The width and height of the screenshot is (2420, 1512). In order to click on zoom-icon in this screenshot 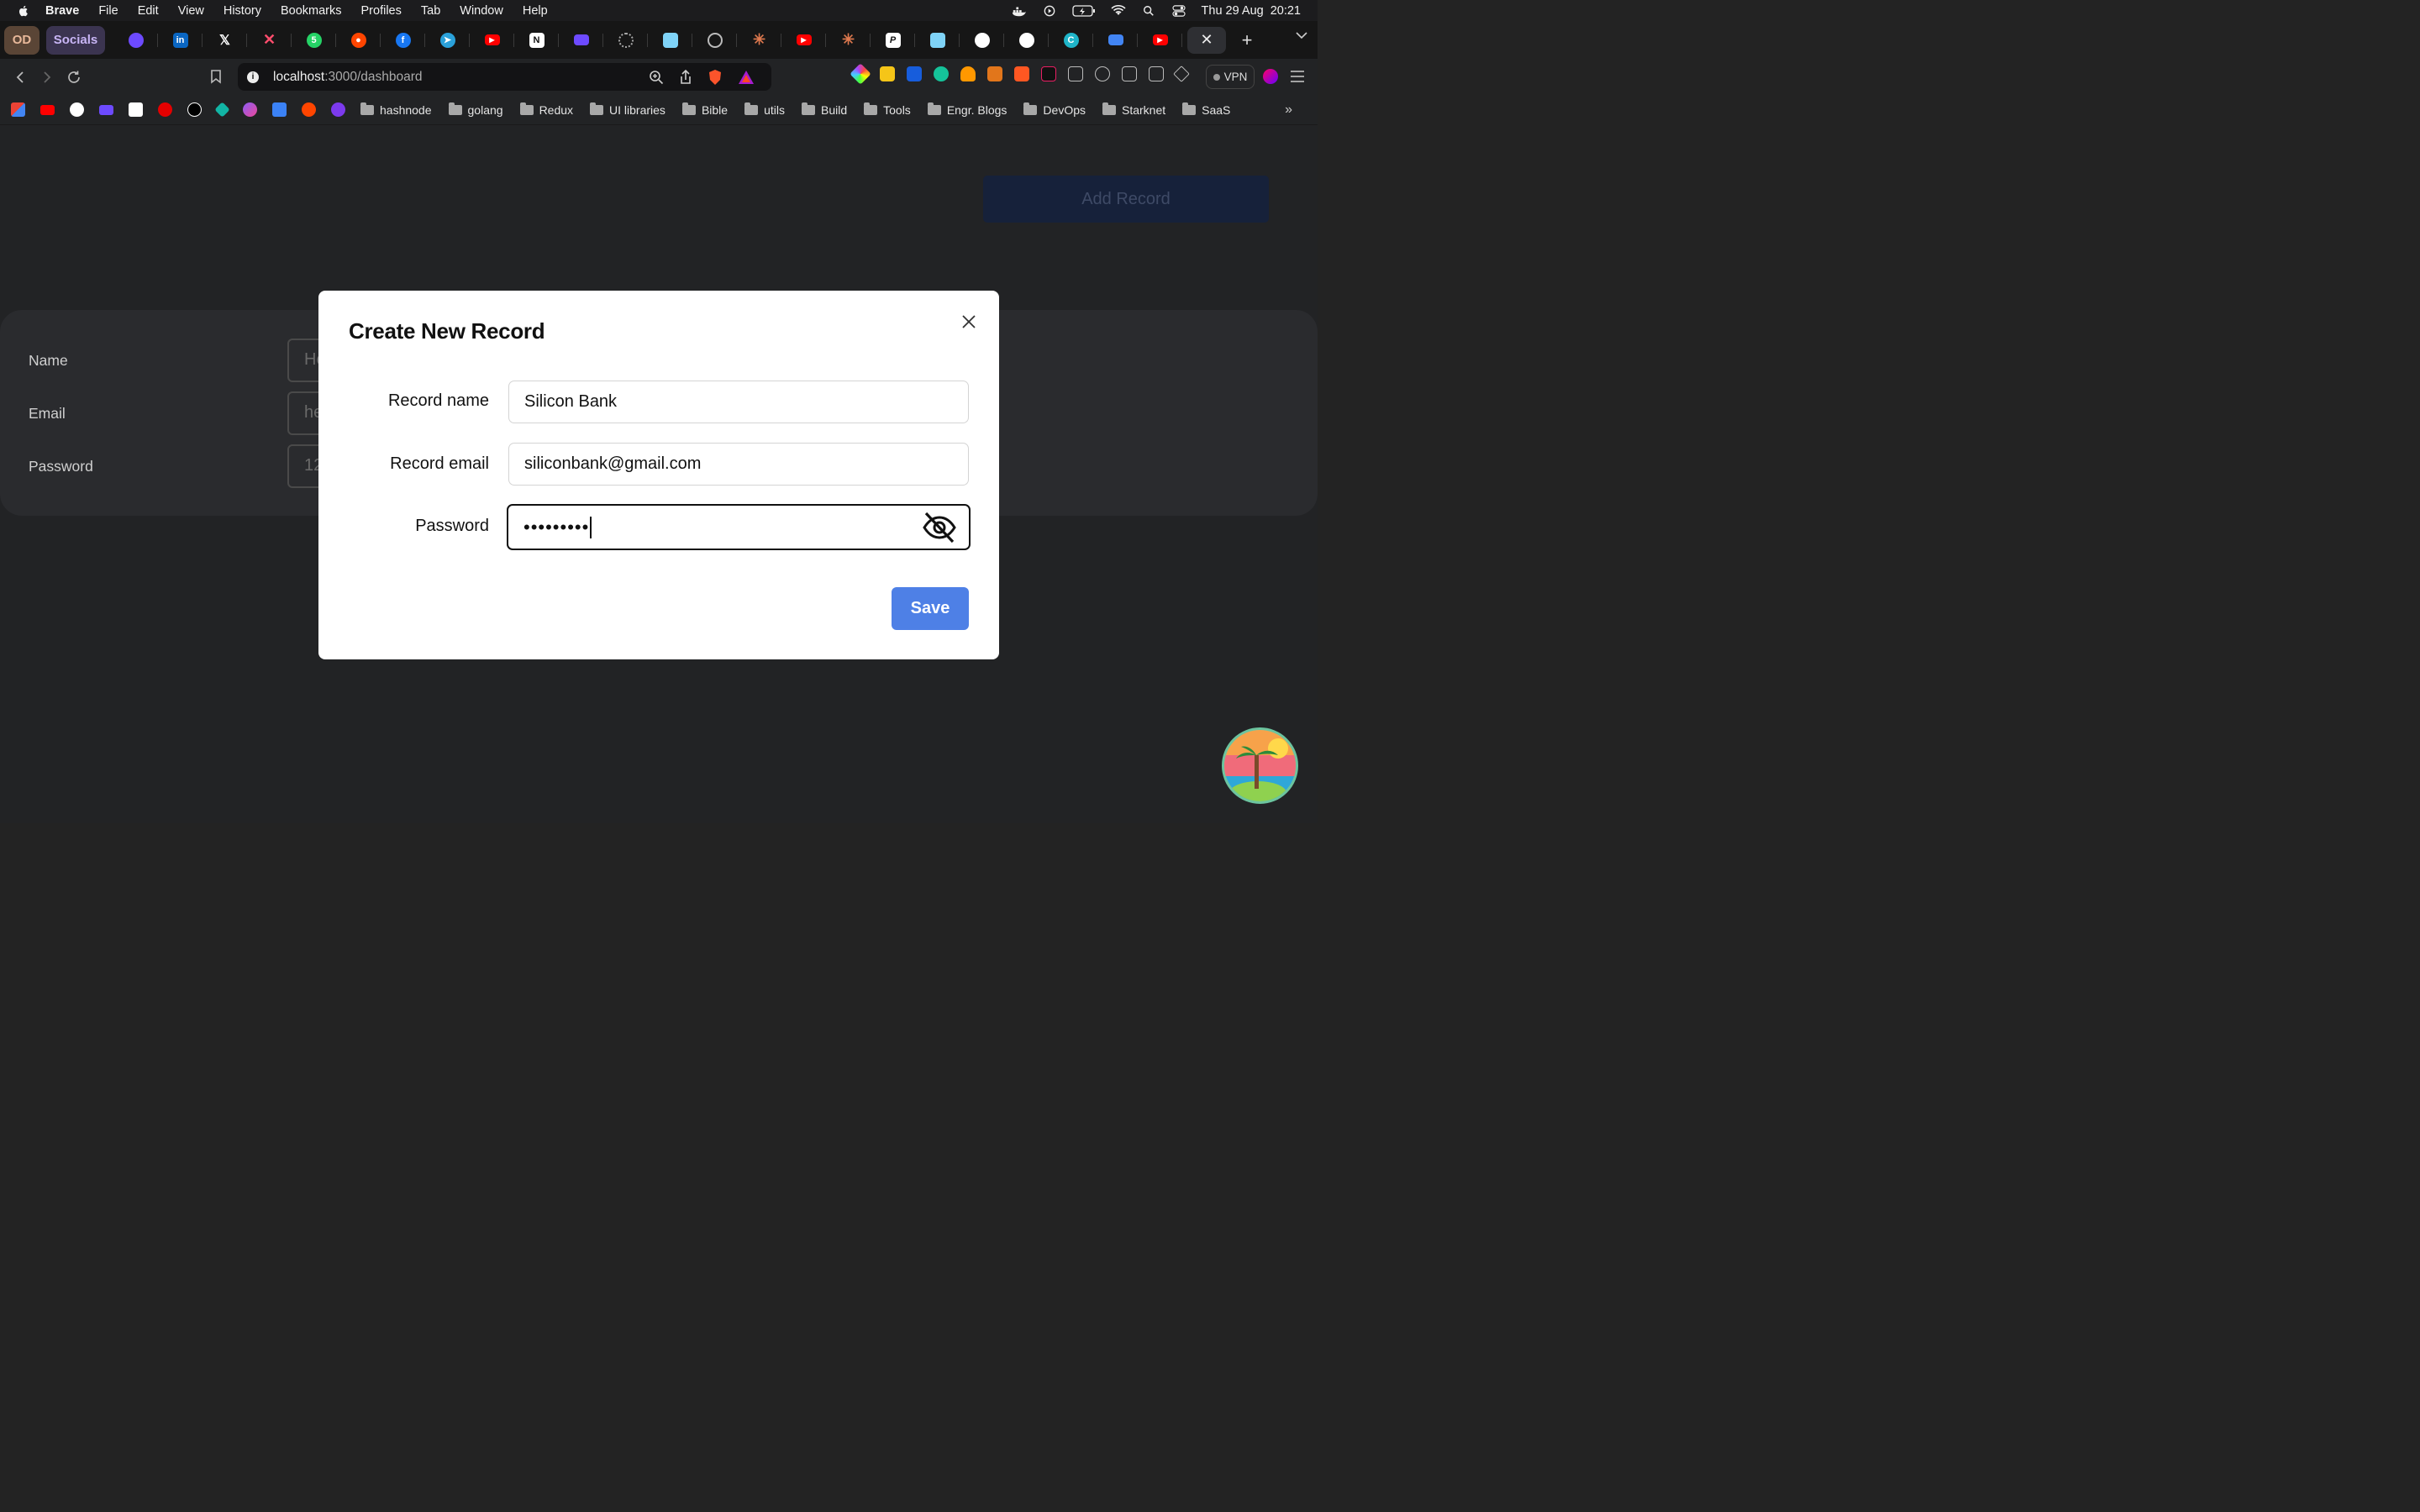, I will do `click(657, 77)`.